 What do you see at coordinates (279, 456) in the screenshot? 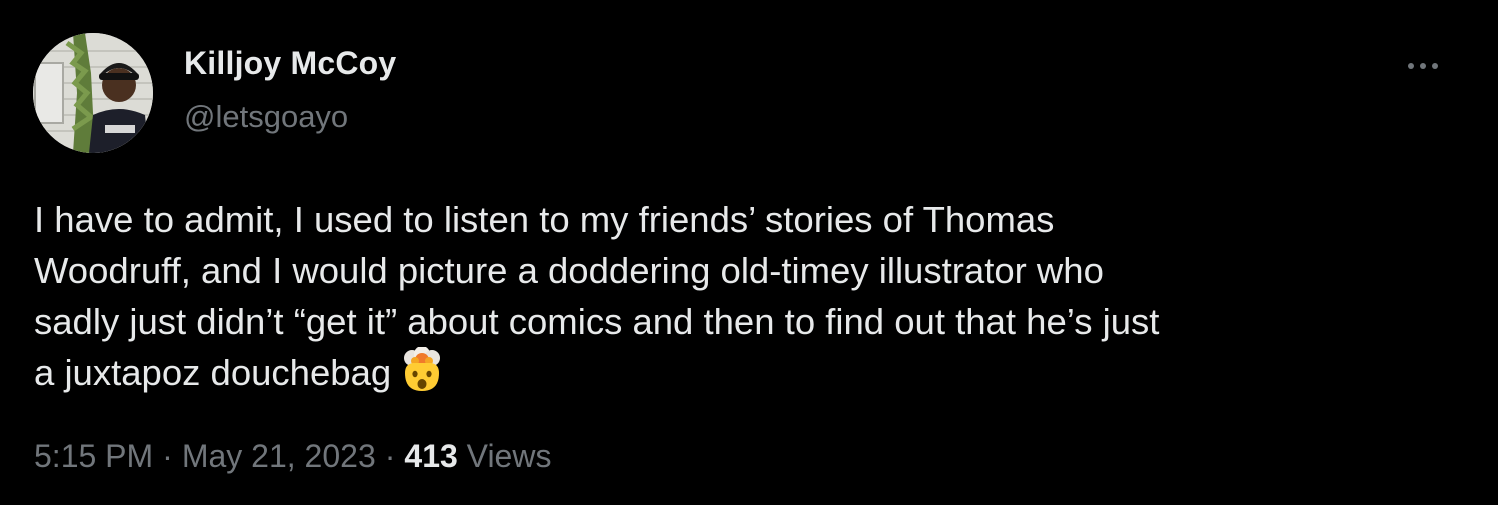
I see `tweet-date: May 21, 2023` at bounding box center [279, 456].